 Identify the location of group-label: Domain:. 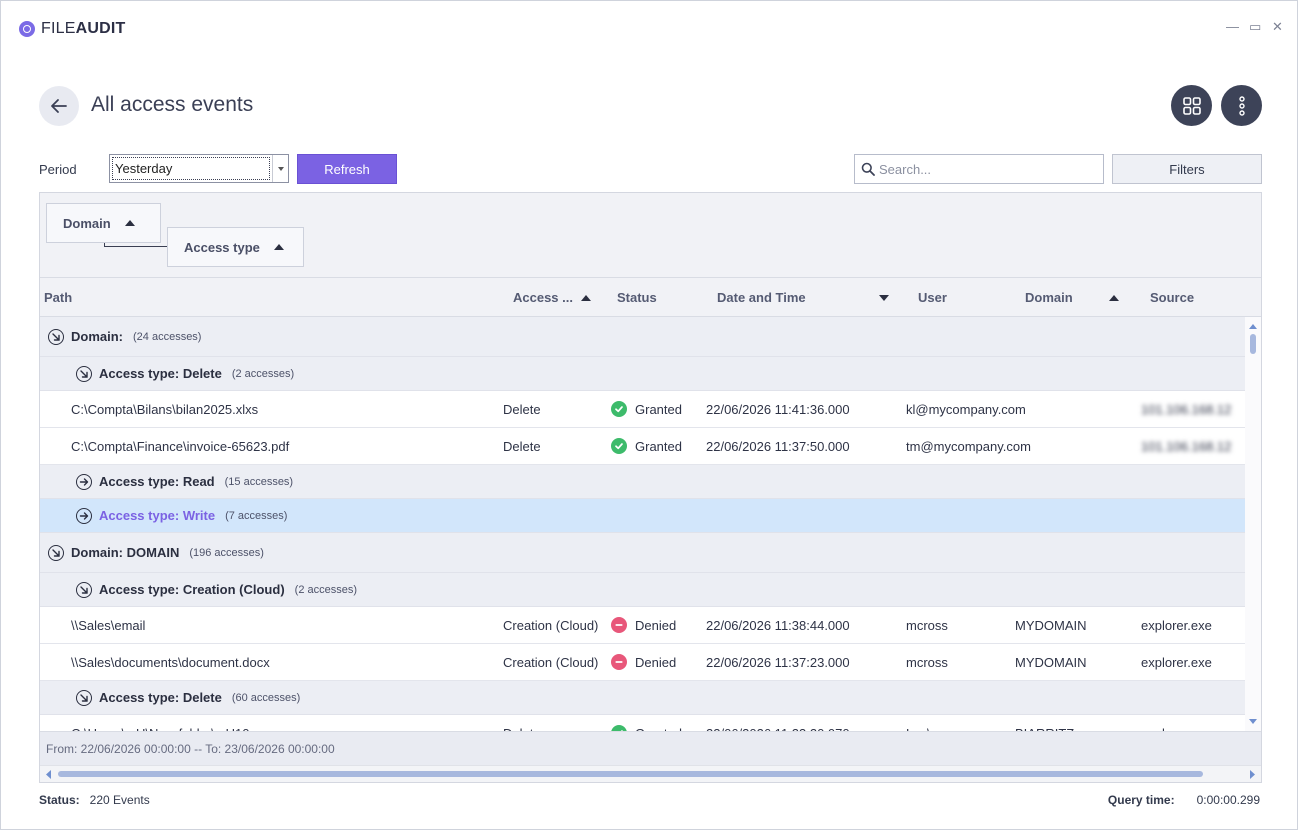
(97, 336).